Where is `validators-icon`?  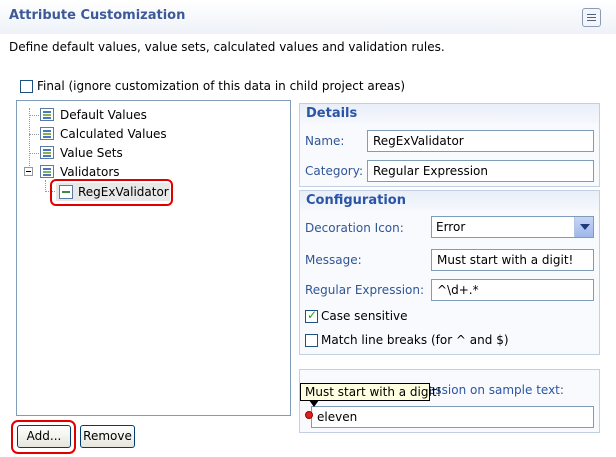
validators-icon is located at coordinates (47, 171).